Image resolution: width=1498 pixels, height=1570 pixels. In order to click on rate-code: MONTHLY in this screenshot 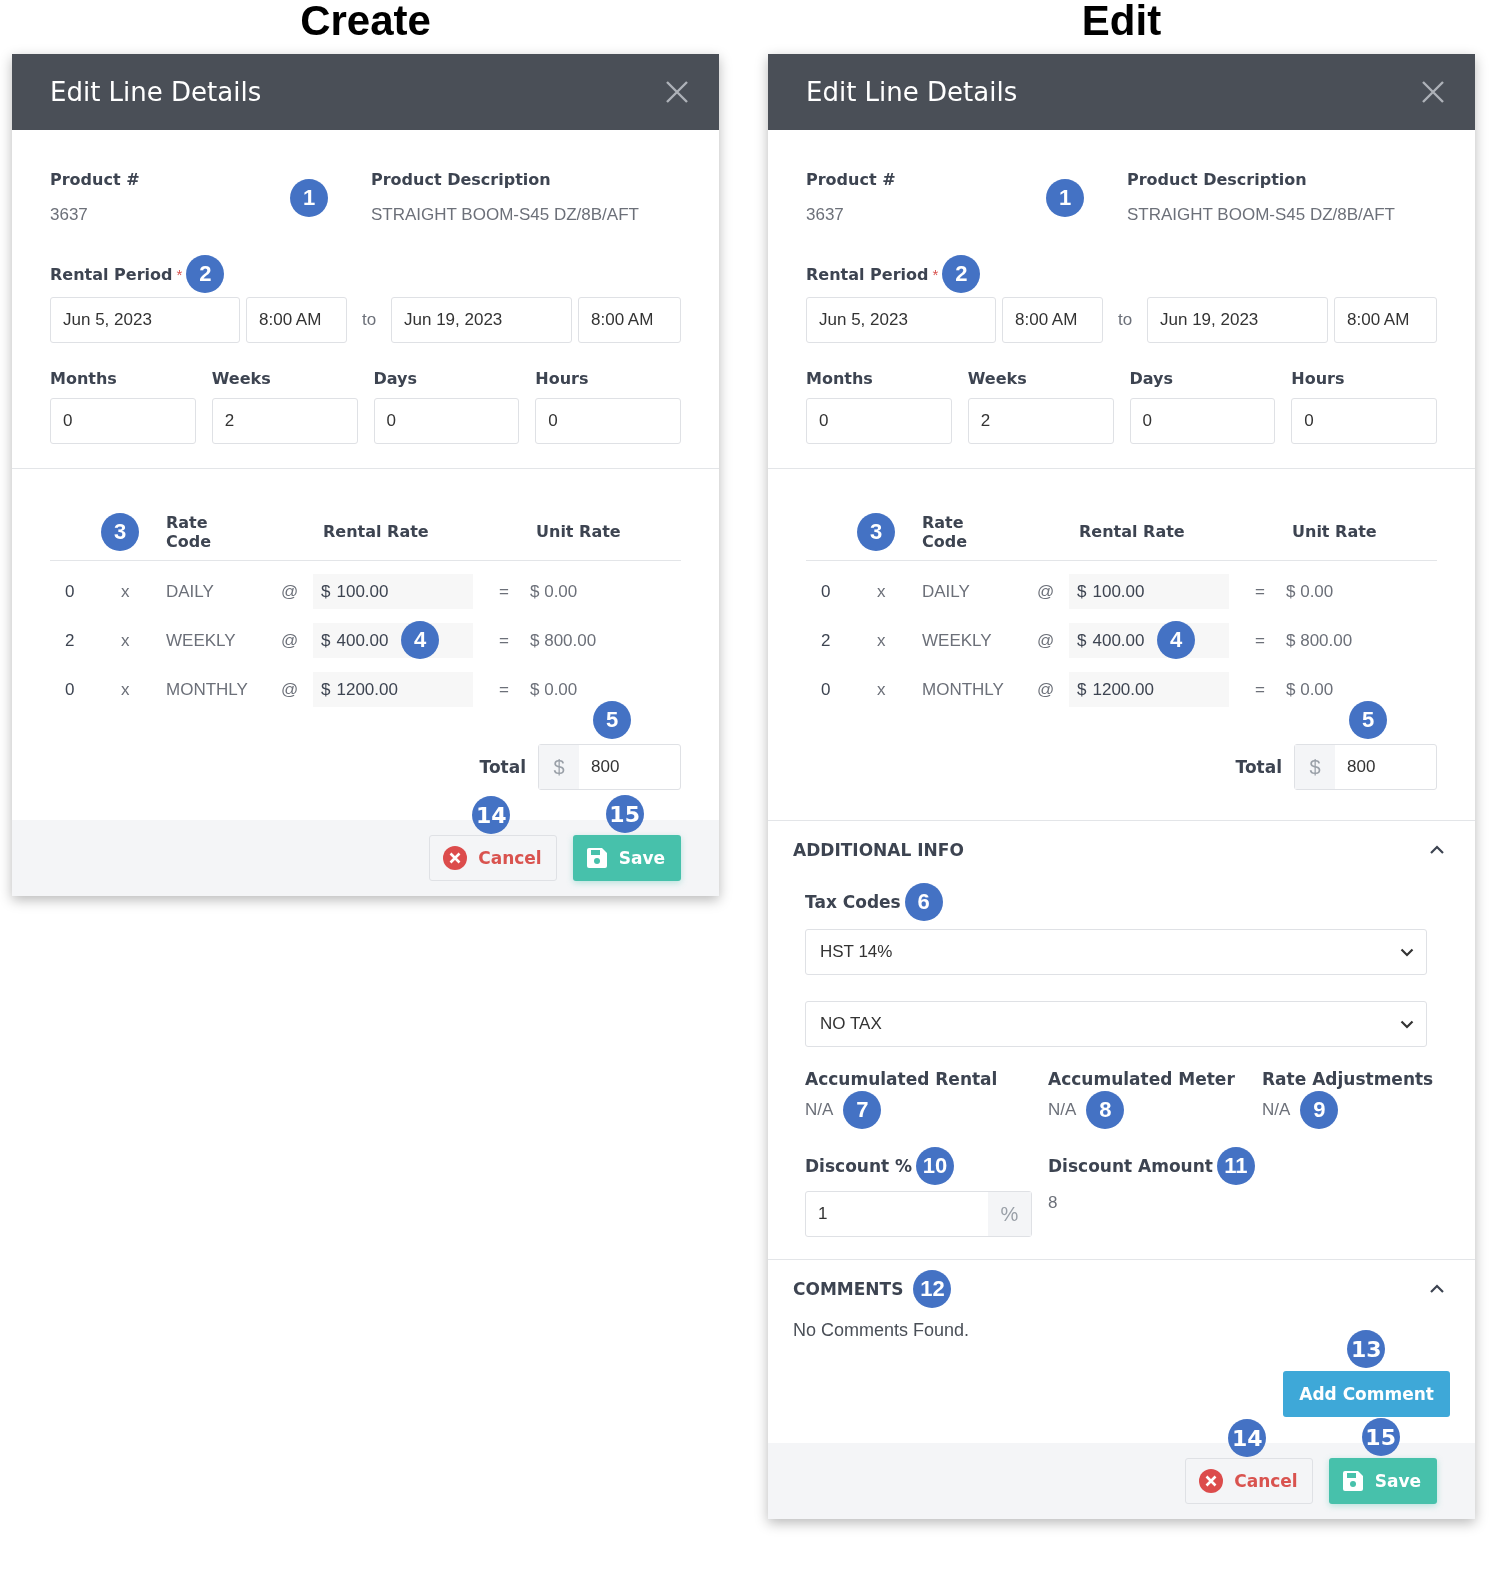, I will do `click(207, 689)`.